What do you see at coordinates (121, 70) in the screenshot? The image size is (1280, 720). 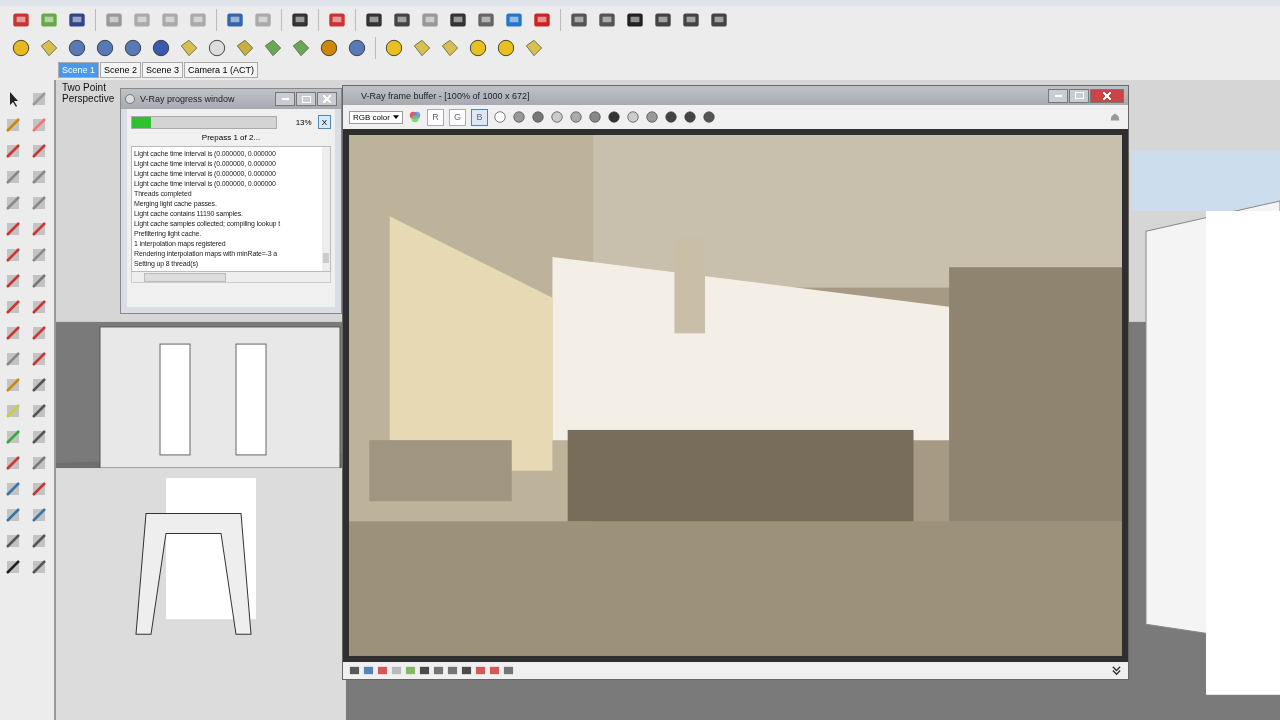 I see `scene-tab: Scene 2` at bounding box center [121, 70].